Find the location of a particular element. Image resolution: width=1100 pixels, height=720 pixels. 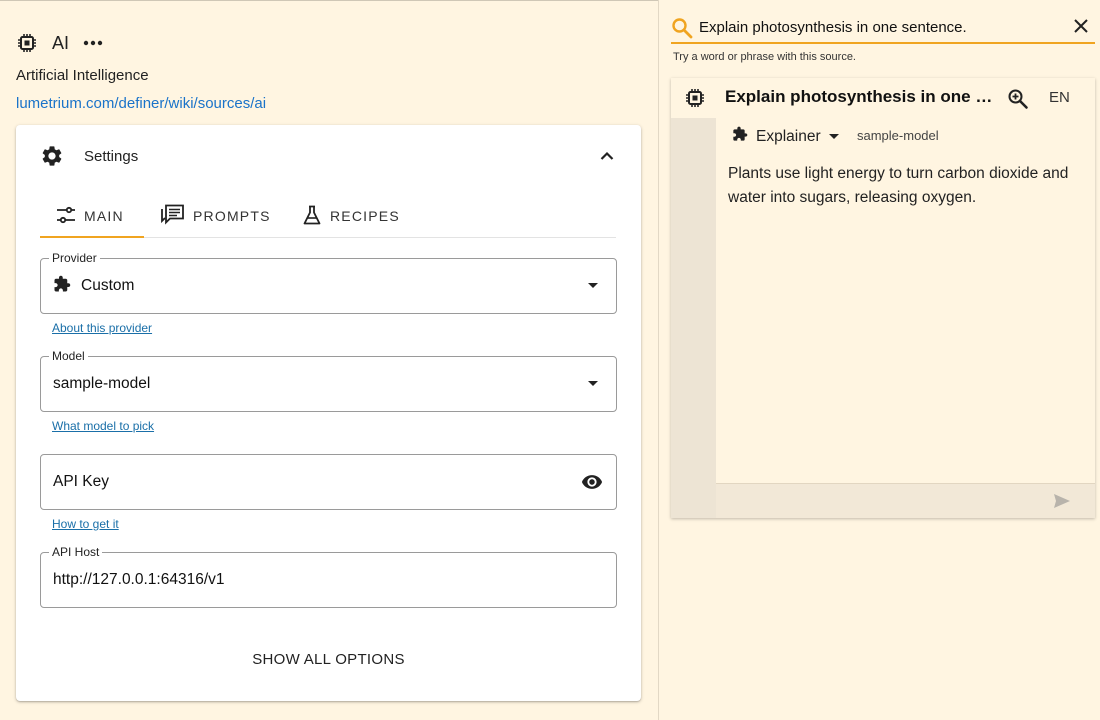

provider-value-wrap: Custom is located at coordinates (93, 286).